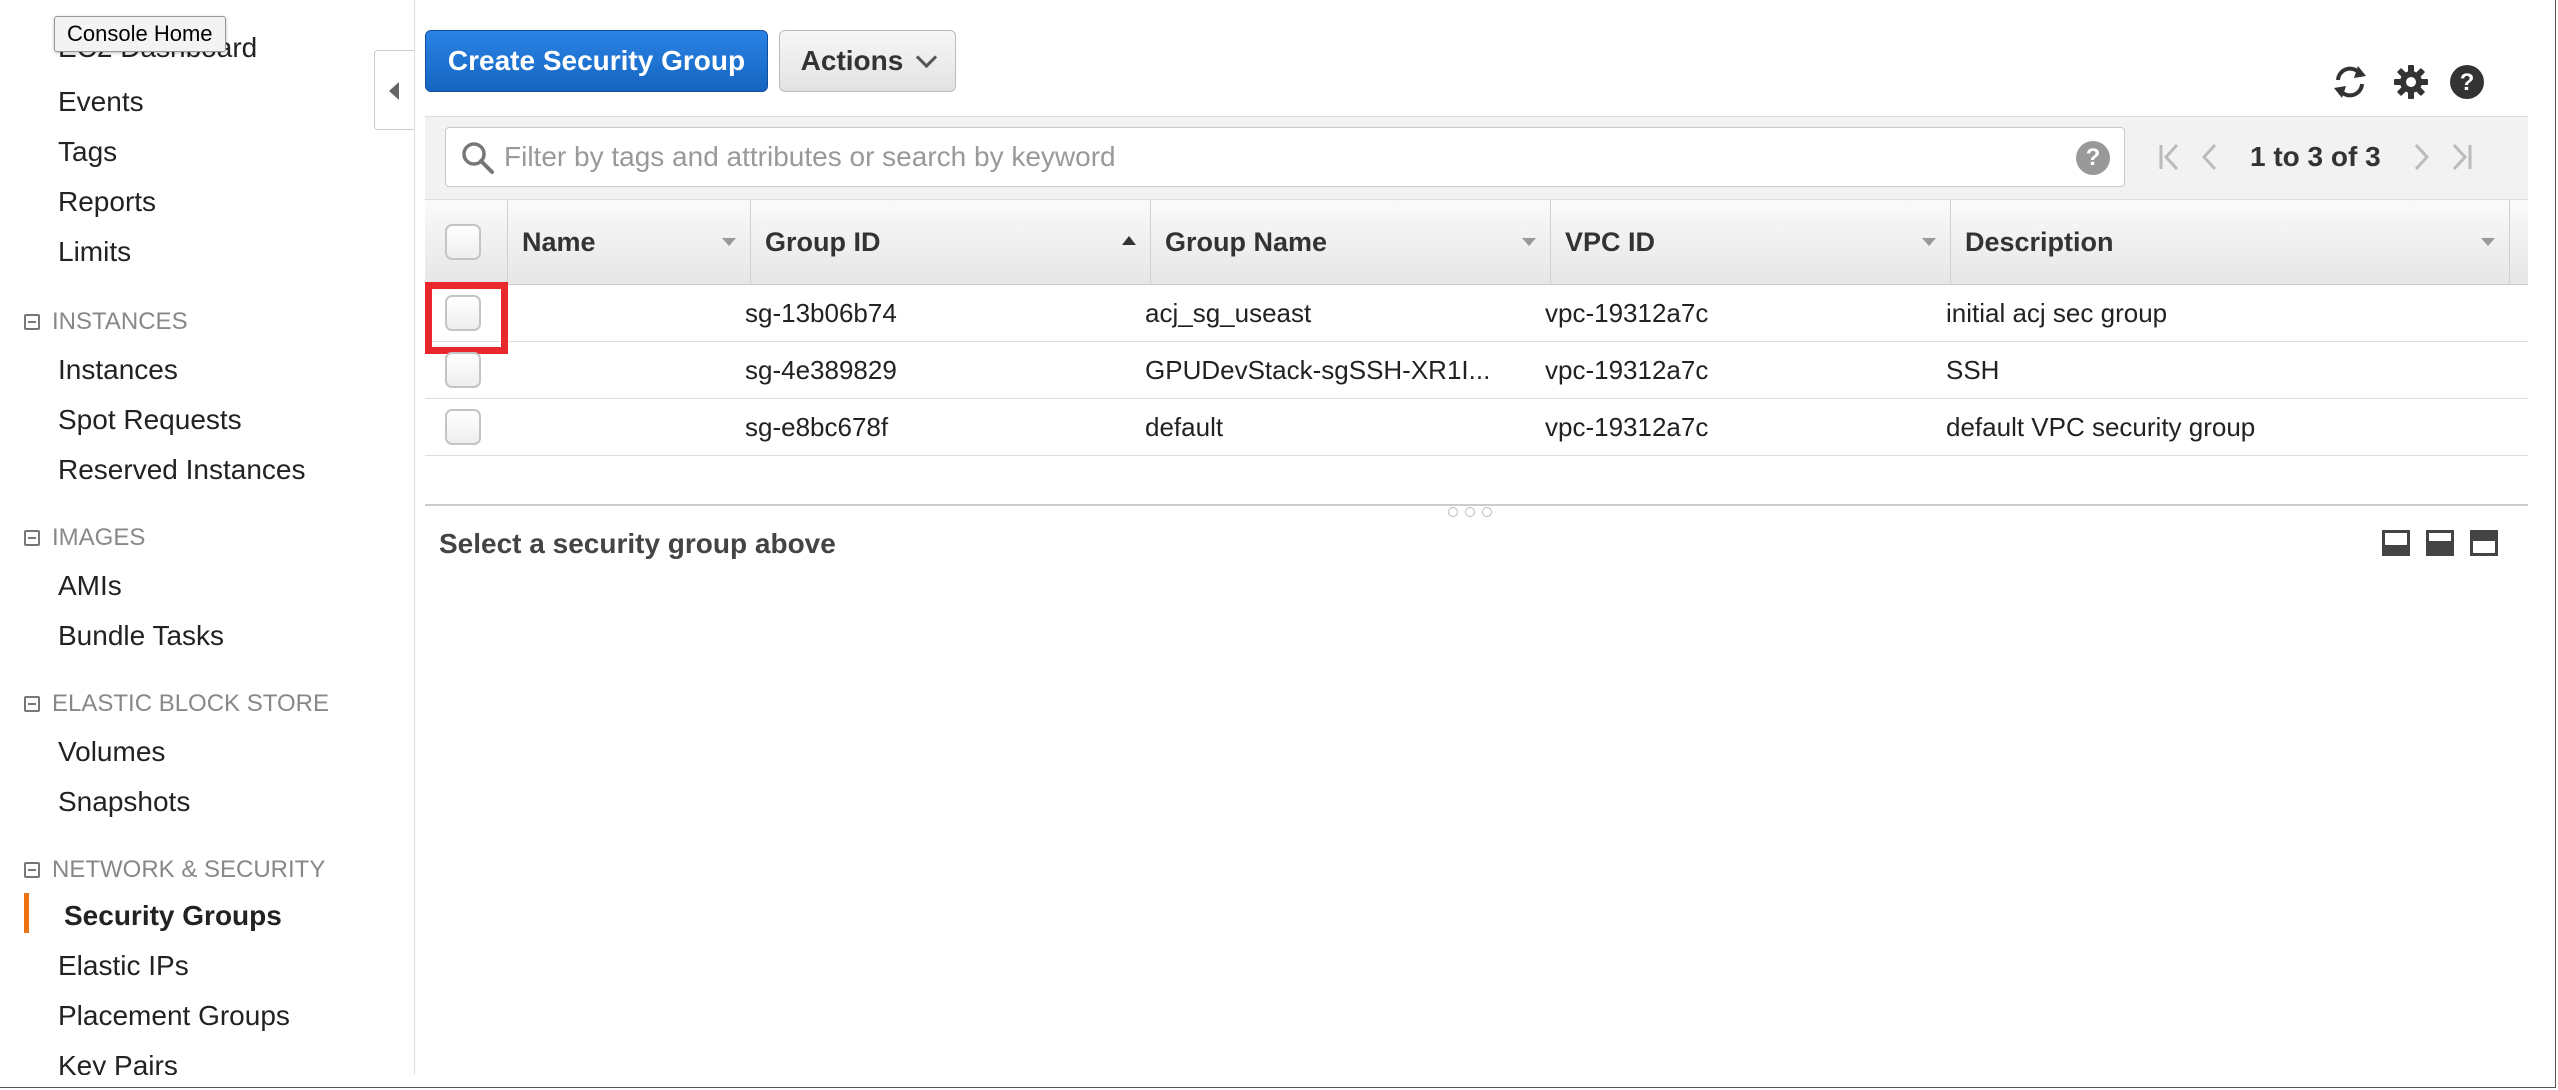  I want to click on sidebar-item-limits: Limits, so click(94, 252).